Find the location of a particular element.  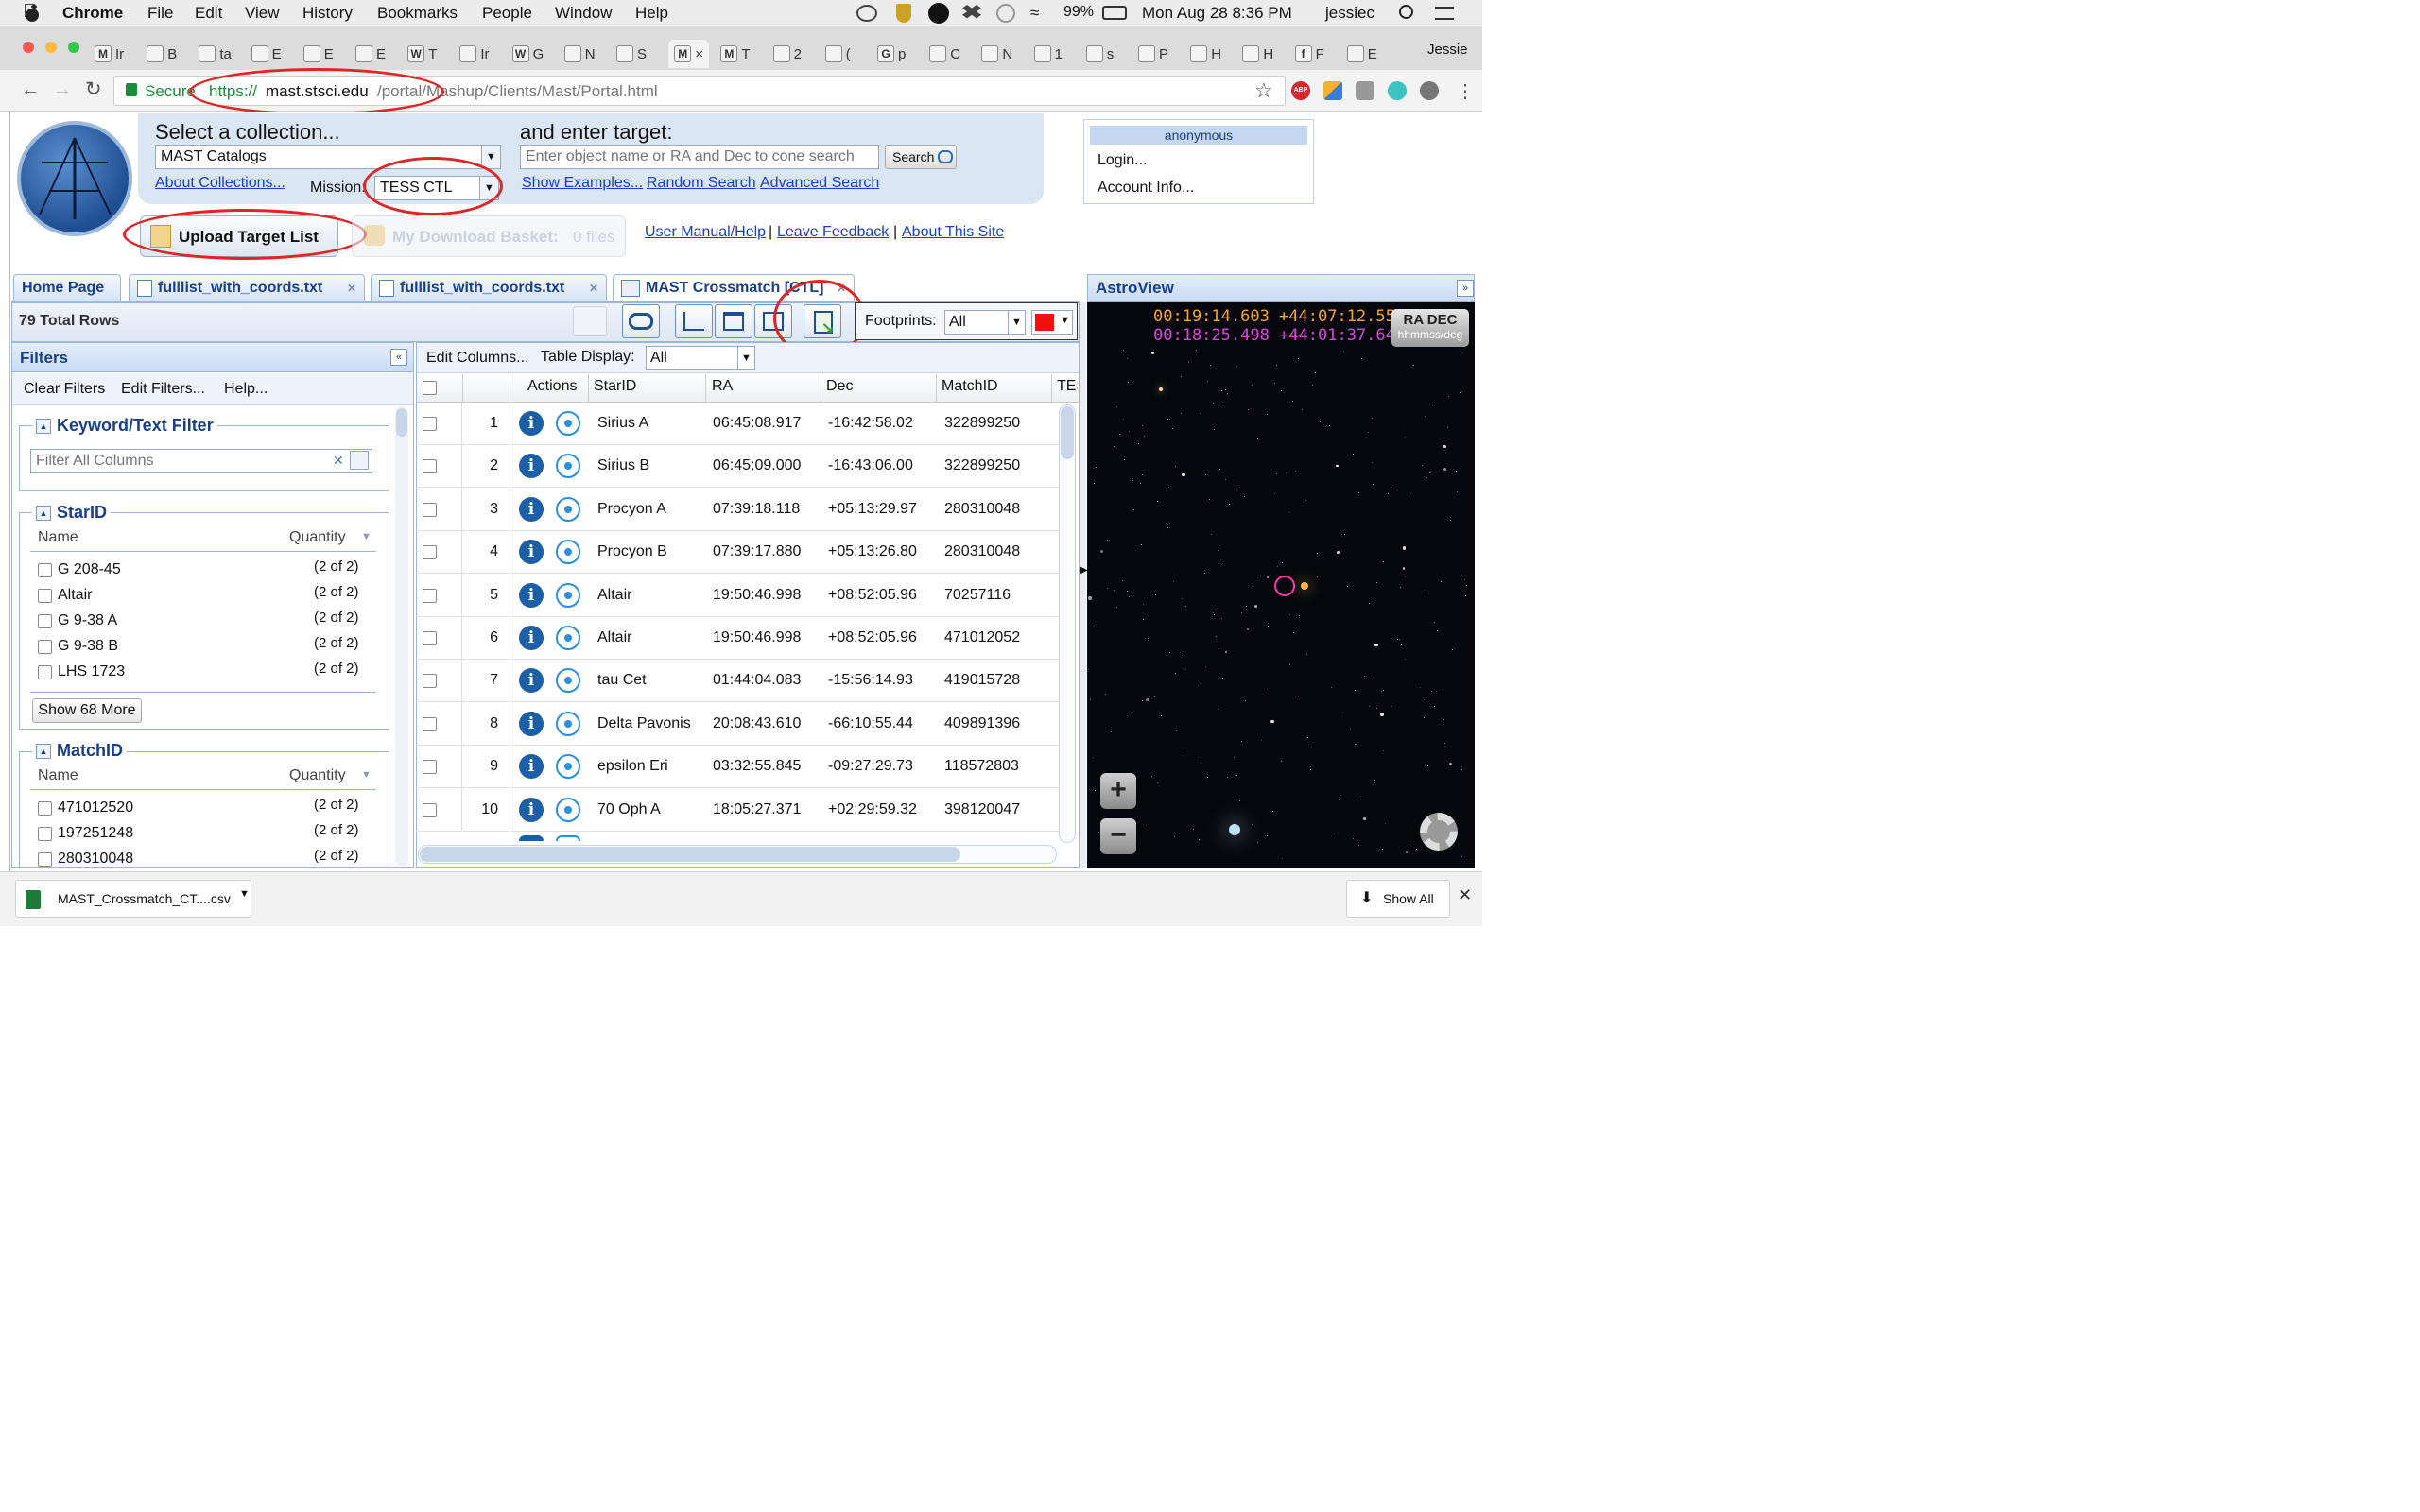

pinterest-extension-icon is located at coordinates (1430, 90).